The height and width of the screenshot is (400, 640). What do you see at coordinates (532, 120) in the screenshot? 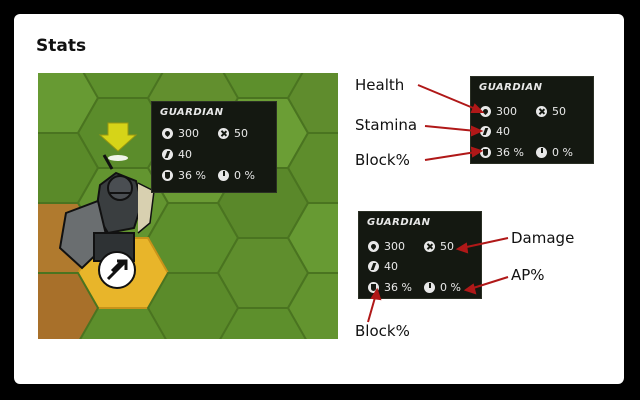
I see `legend-panel-top: GUARDIAN 300 50 40 36 % 0 %` at bounding box center [532, 120].